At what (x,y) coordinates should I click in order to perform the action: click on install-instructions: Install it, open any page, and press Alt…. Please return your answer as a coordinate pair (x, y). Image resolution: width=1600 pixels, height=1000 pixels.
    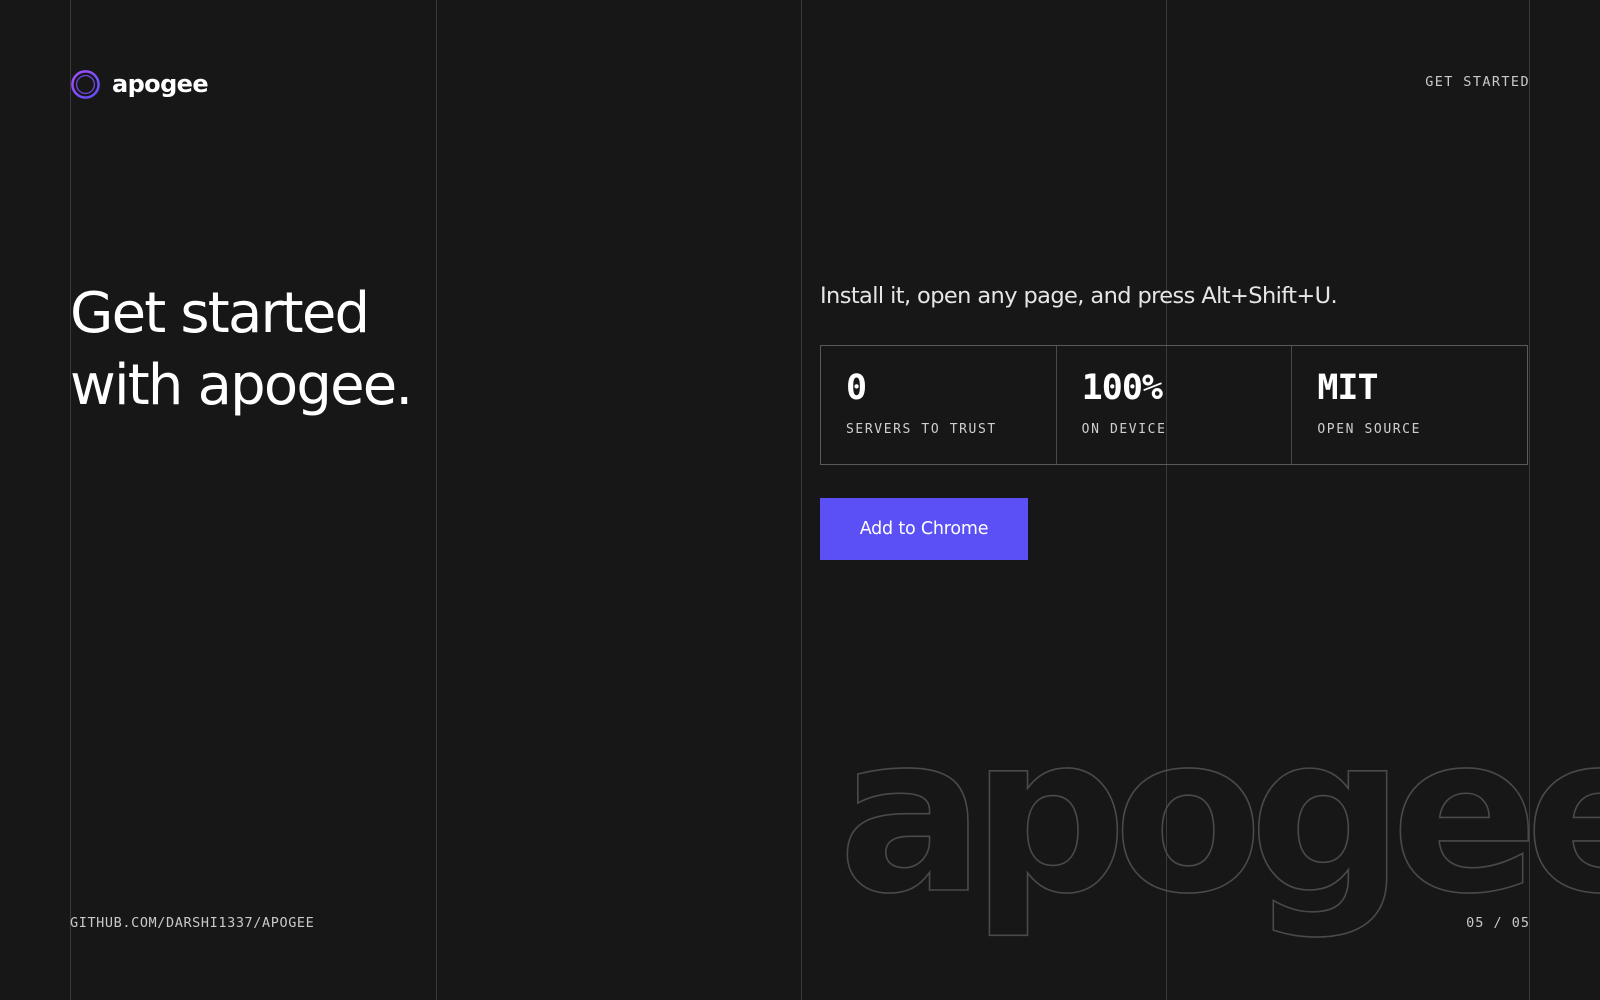
    Looking at the image, I should click on (1079, 296).